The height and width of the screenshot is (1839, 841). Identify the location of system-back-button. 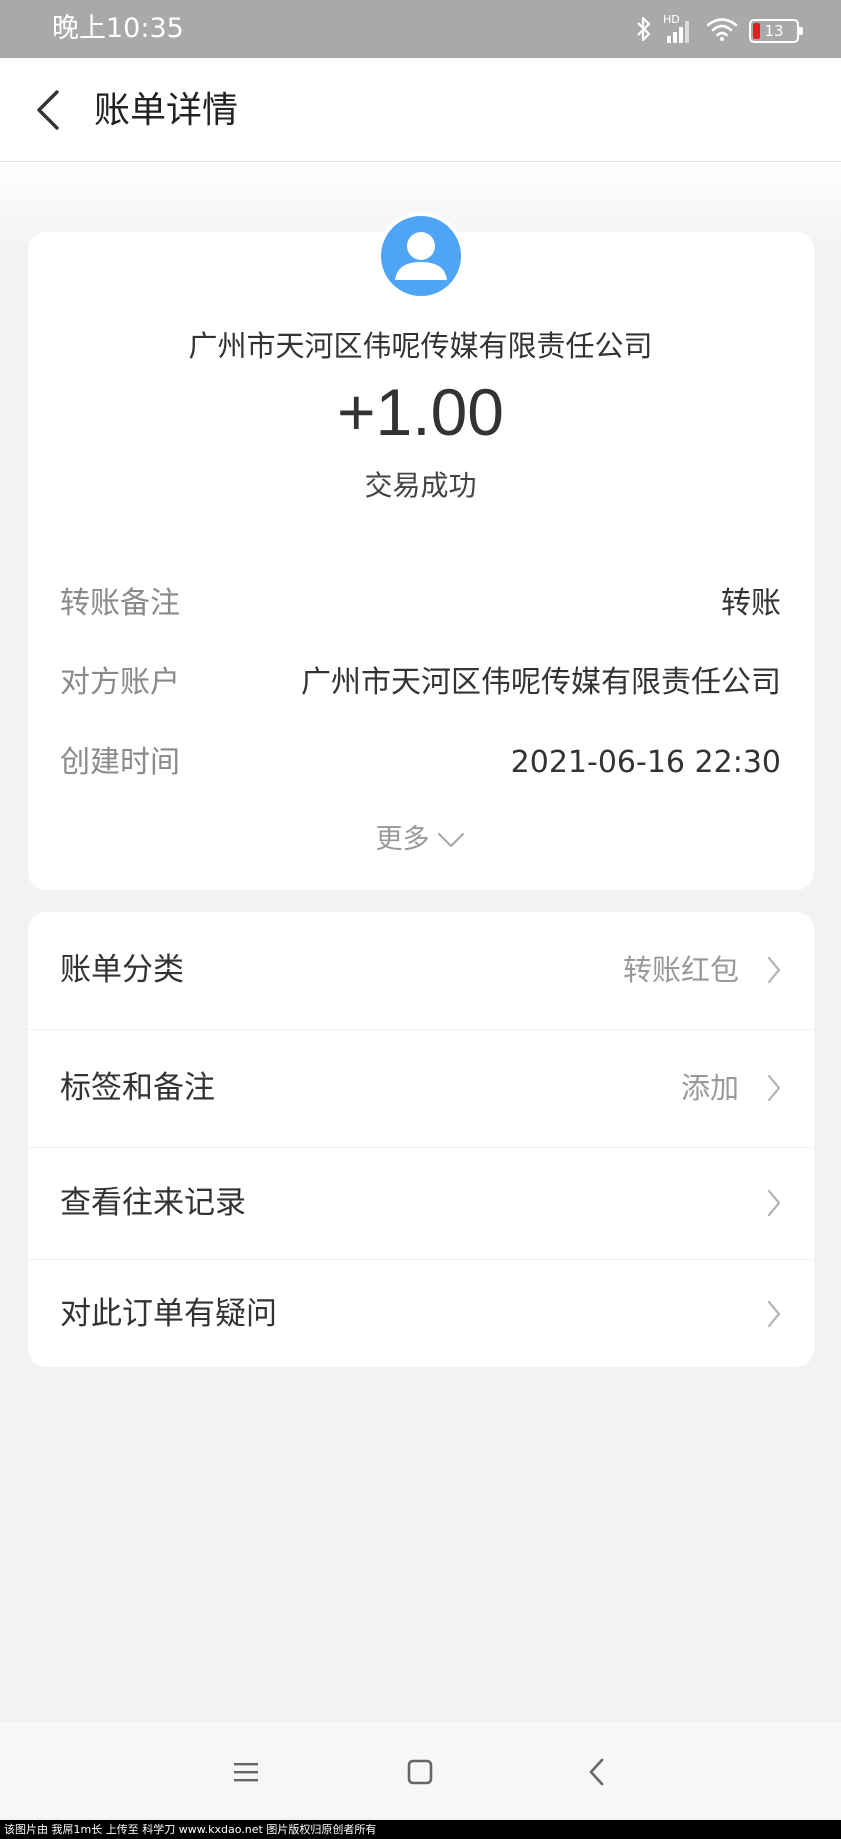
(597, 1772).